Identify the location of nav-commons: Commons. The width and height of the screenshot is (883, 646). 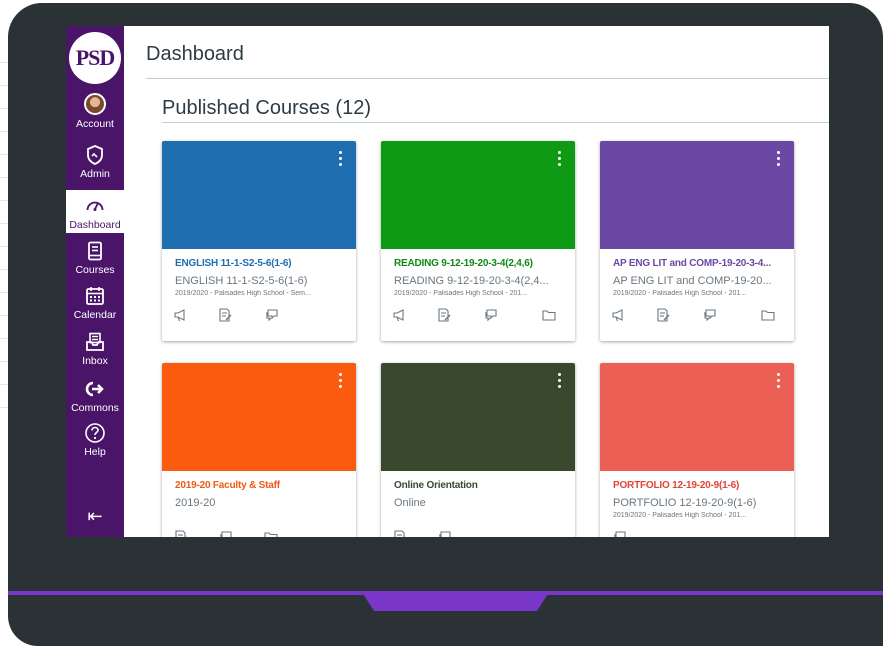
(95, 396).